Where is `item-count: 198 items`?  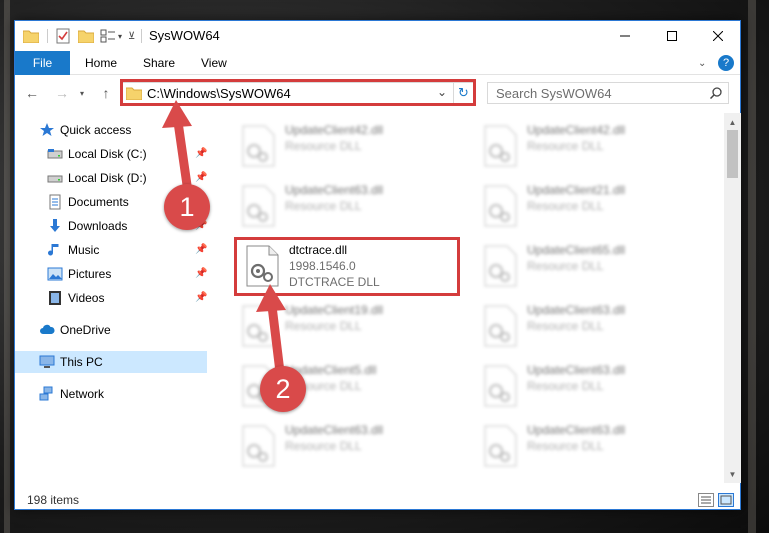 item-count: 198 items is located at coordinates (53, 500).